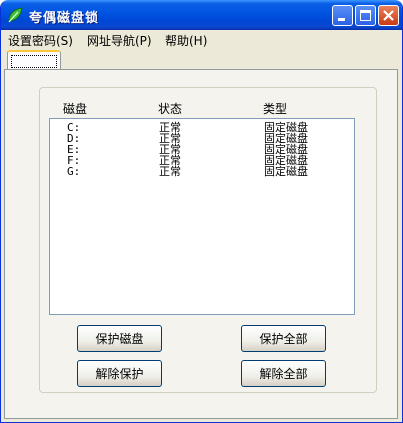 The width and height of the screenshot is (403, 423). I want to click on maximize-icon, so click(365, 15).